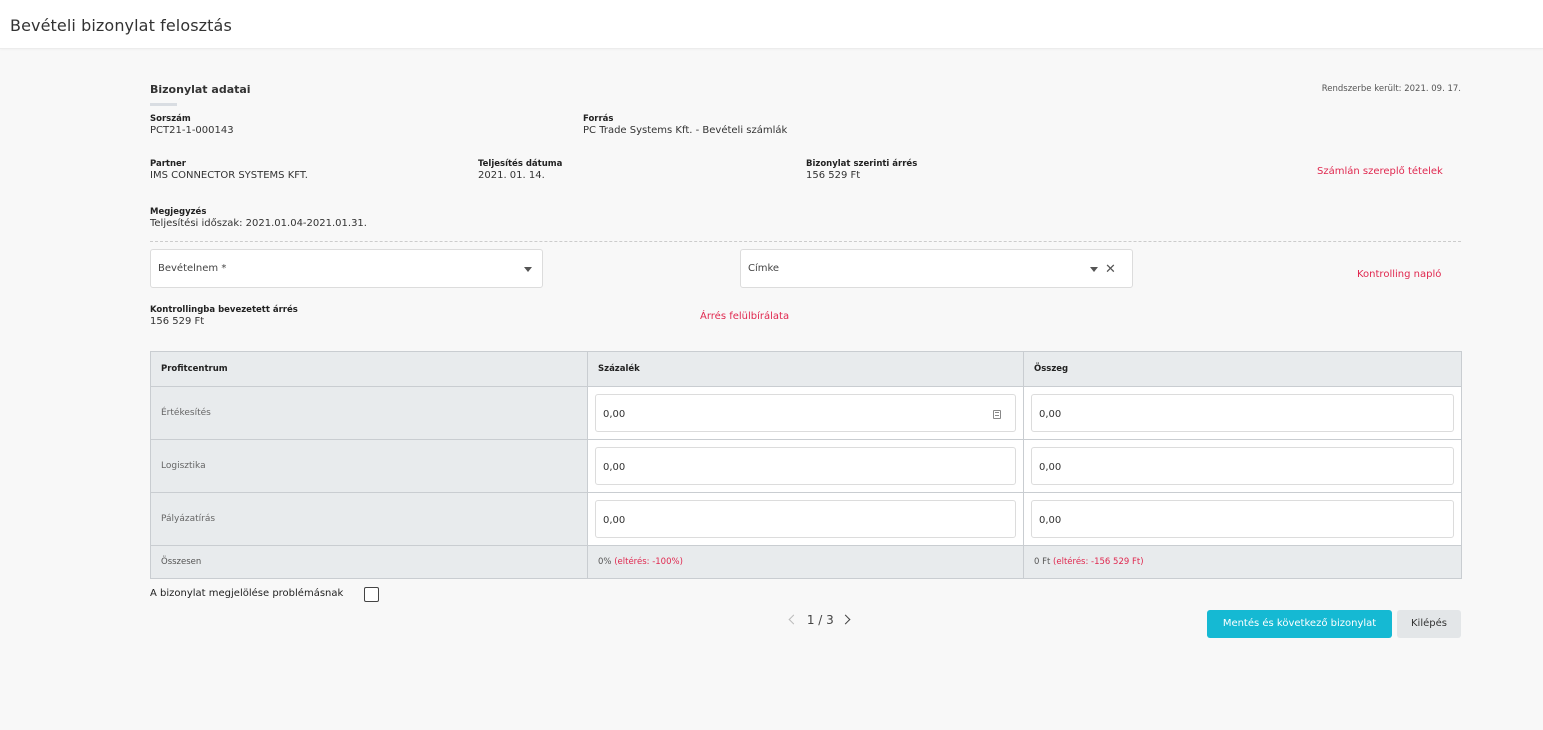  I want to click on fulfilment-value: 2021. 01. 14., so click(511, 175).